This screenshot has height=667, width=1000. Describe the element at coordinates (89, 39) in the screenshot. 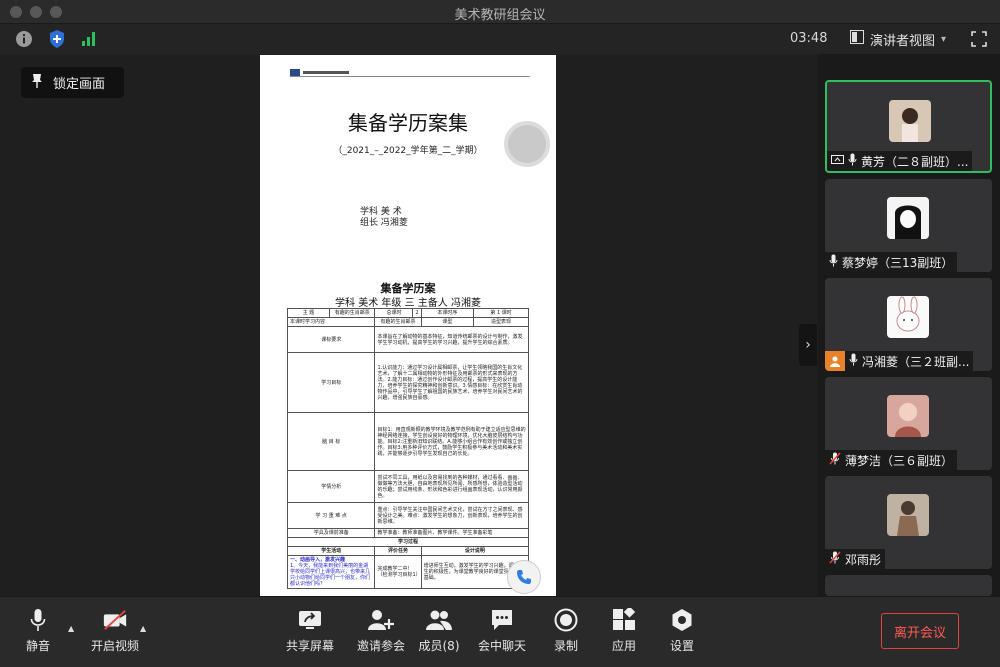

I see `signal-strength-icon` at that location.